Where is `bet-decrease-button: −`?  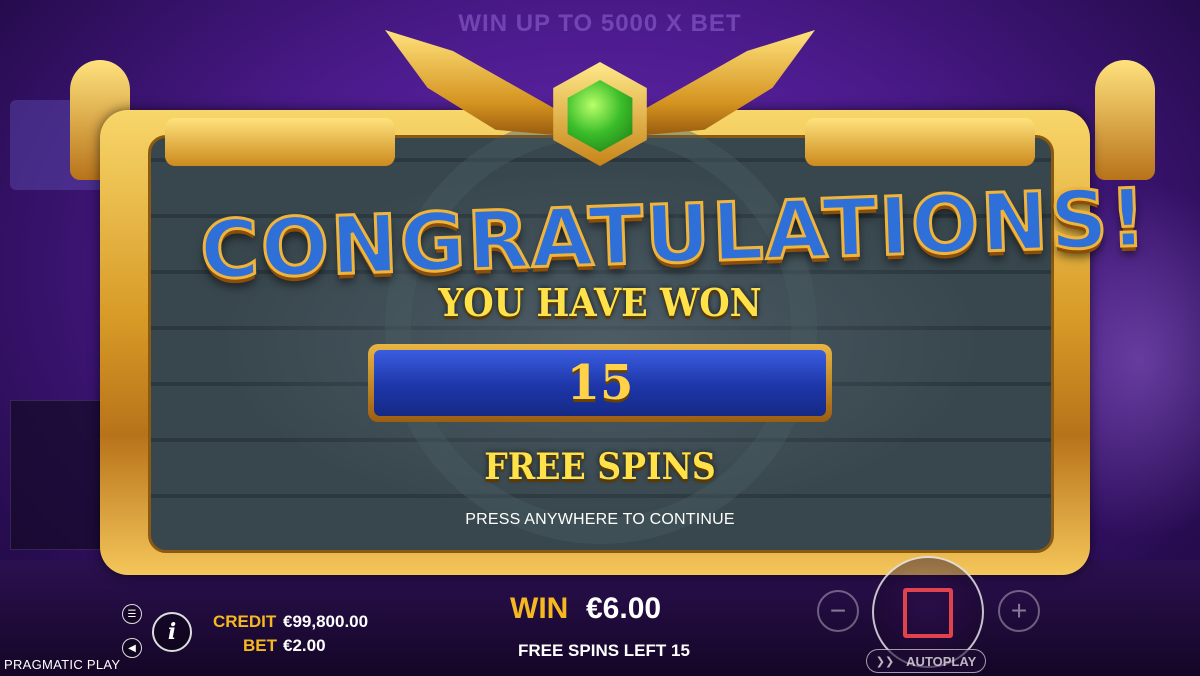 bet-decrease-button: − is located at coordinates (838, 611).